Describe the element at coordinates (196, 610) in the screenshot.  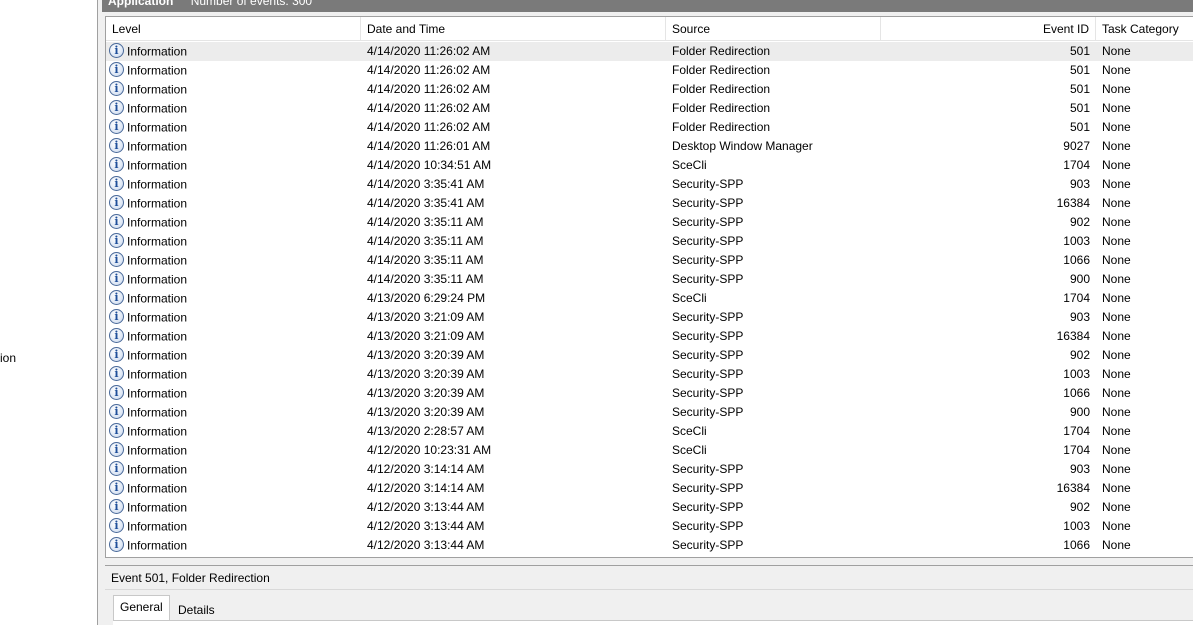
I see `tab-details: Details` at that location.